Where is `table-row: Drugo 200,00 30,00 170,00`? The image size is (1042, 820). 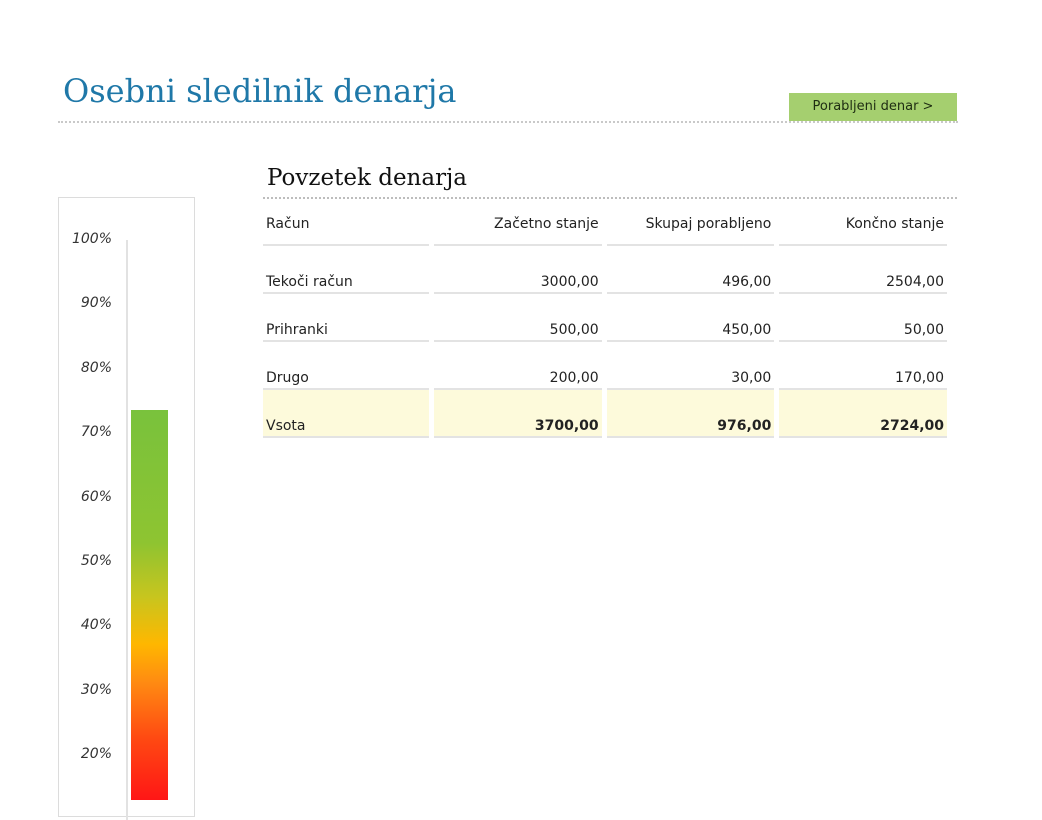 table-row: Drugo 200,00 30,00 170,00 is located at coordinates (605, 366).